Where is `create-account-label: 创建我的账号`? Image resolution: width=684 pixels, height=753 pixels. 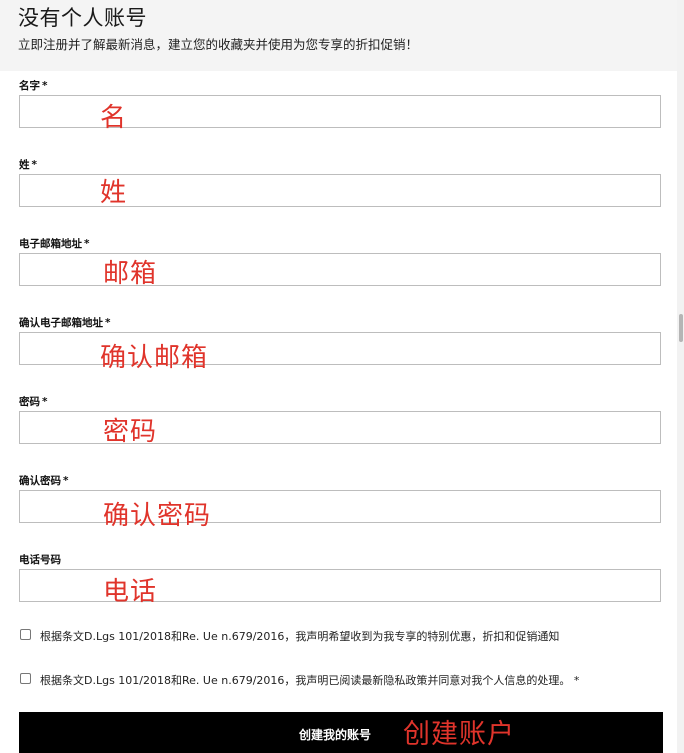 create-account-label: 创建我的账号 is located at coordinates (335, 735).